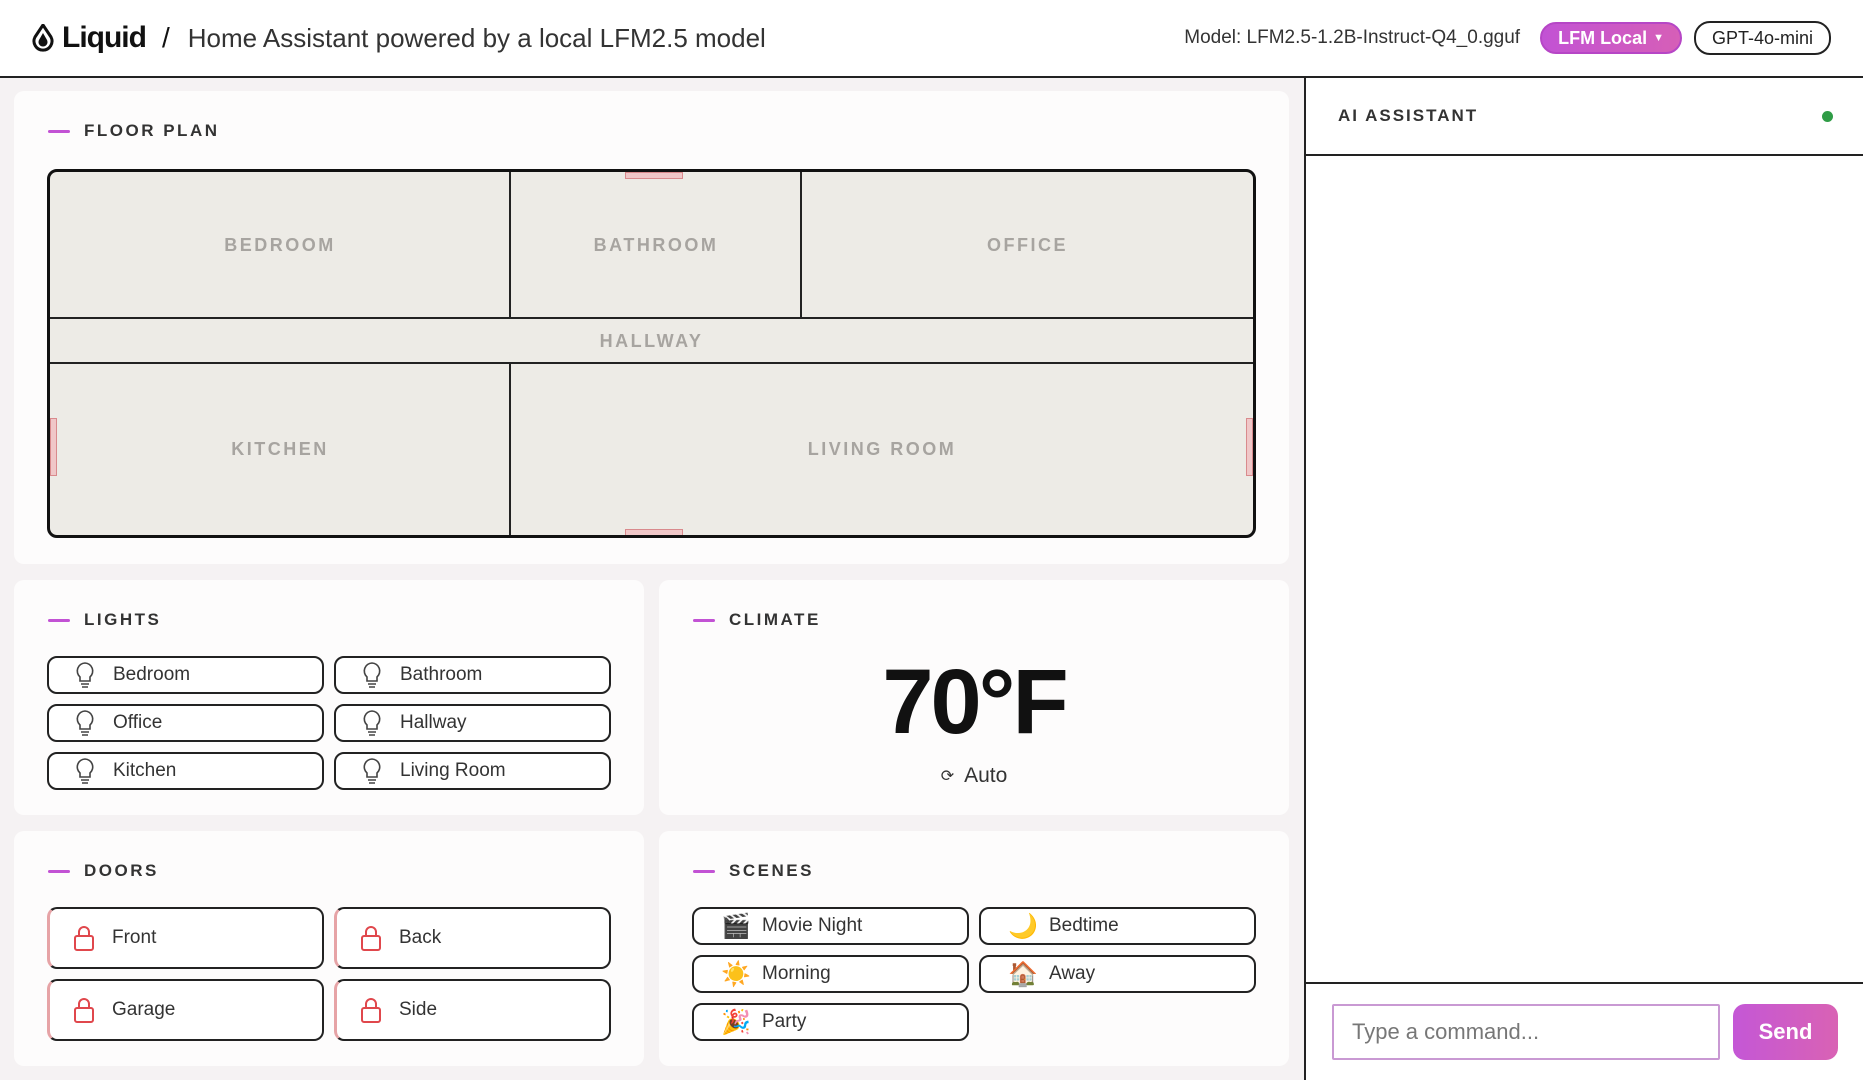  I want to click on provider-button-gpt: GPT-4o-mini, so click(1762, 38).